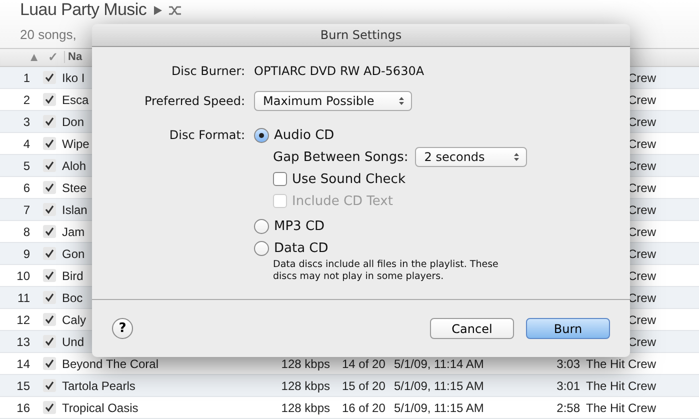 This screenshot has width=699, height=419. I want to click on track-number: 3, so click(26, 121).